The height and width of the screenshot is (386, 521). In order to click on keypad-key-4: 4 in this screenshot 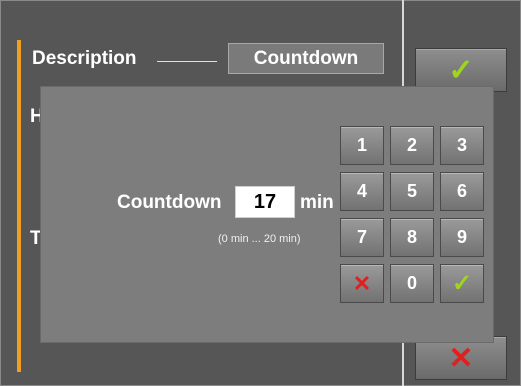, I will do `click(362, 191)`.